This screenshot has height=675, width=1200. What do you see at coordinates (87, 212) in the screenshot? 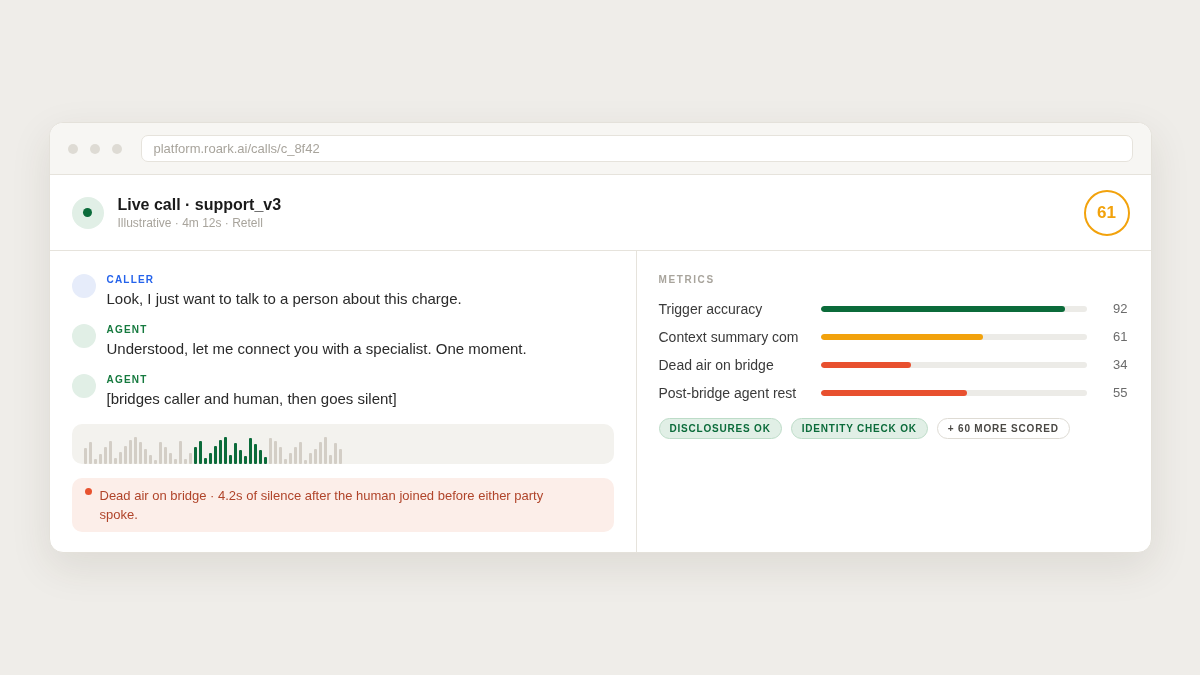
I see `live-status-icon` at bounding box center [87, 212].